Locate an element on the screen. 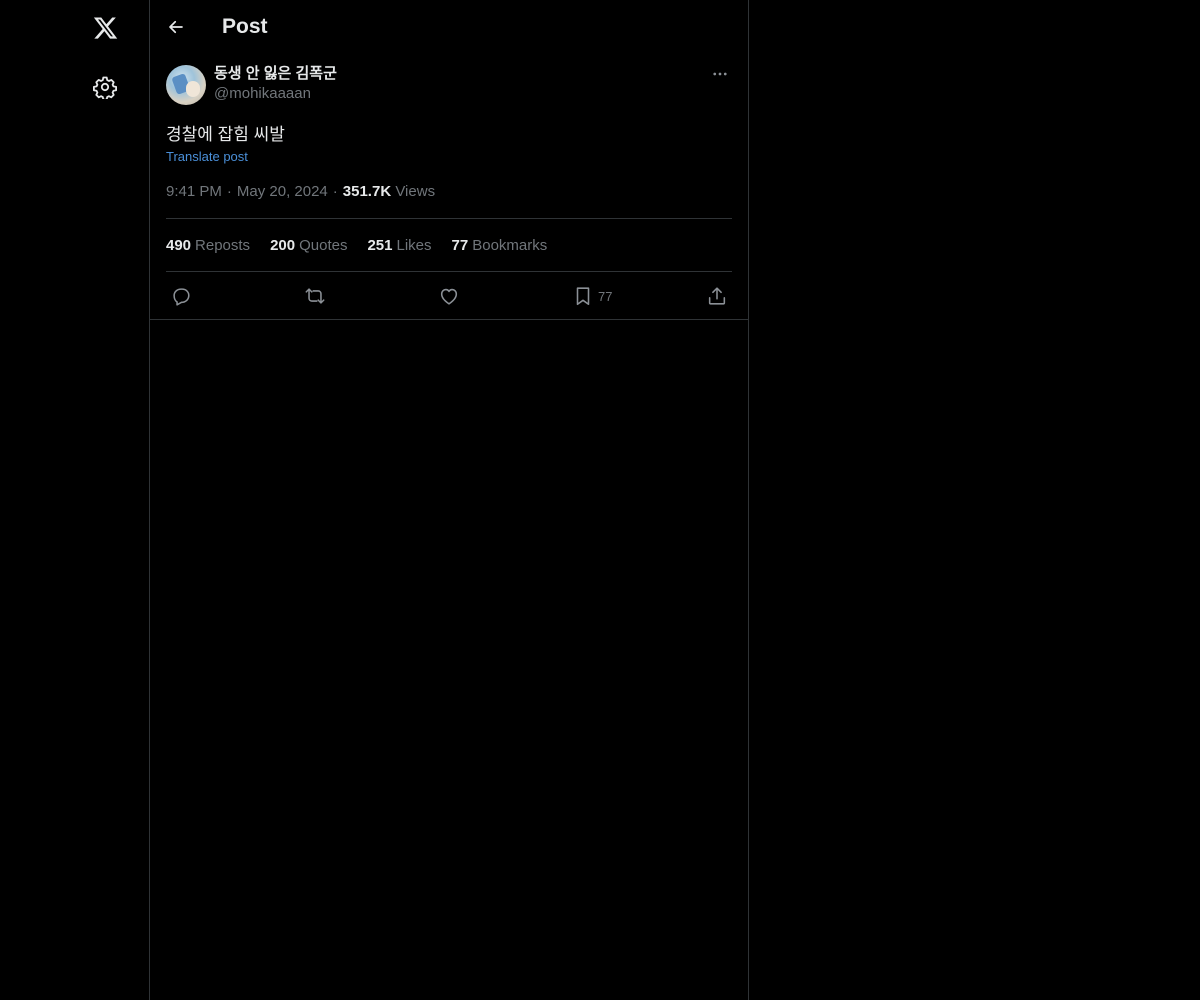 The image size is (1200, 1000). bookmarks-count: 77 is located at coordinates (460, 245).